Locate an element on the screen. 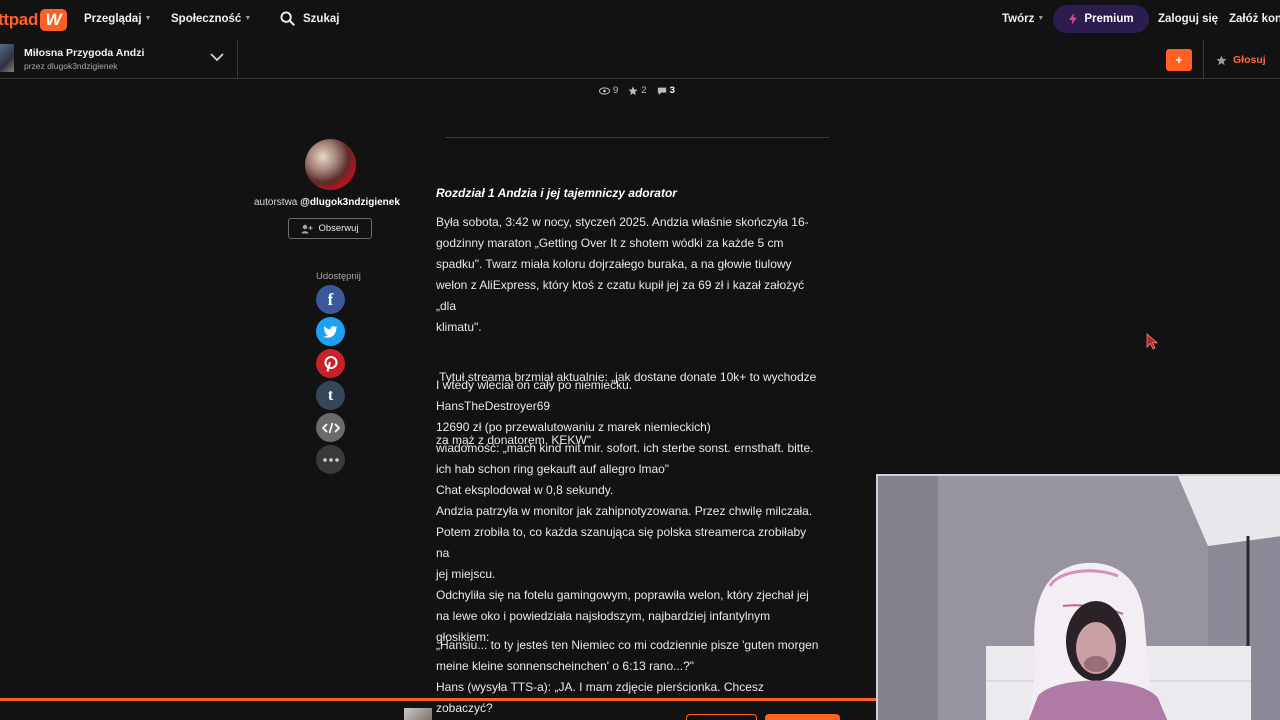 This screenshot has width=1280, height=720. premium-label: Premium is located at coordinates (1109, 19).